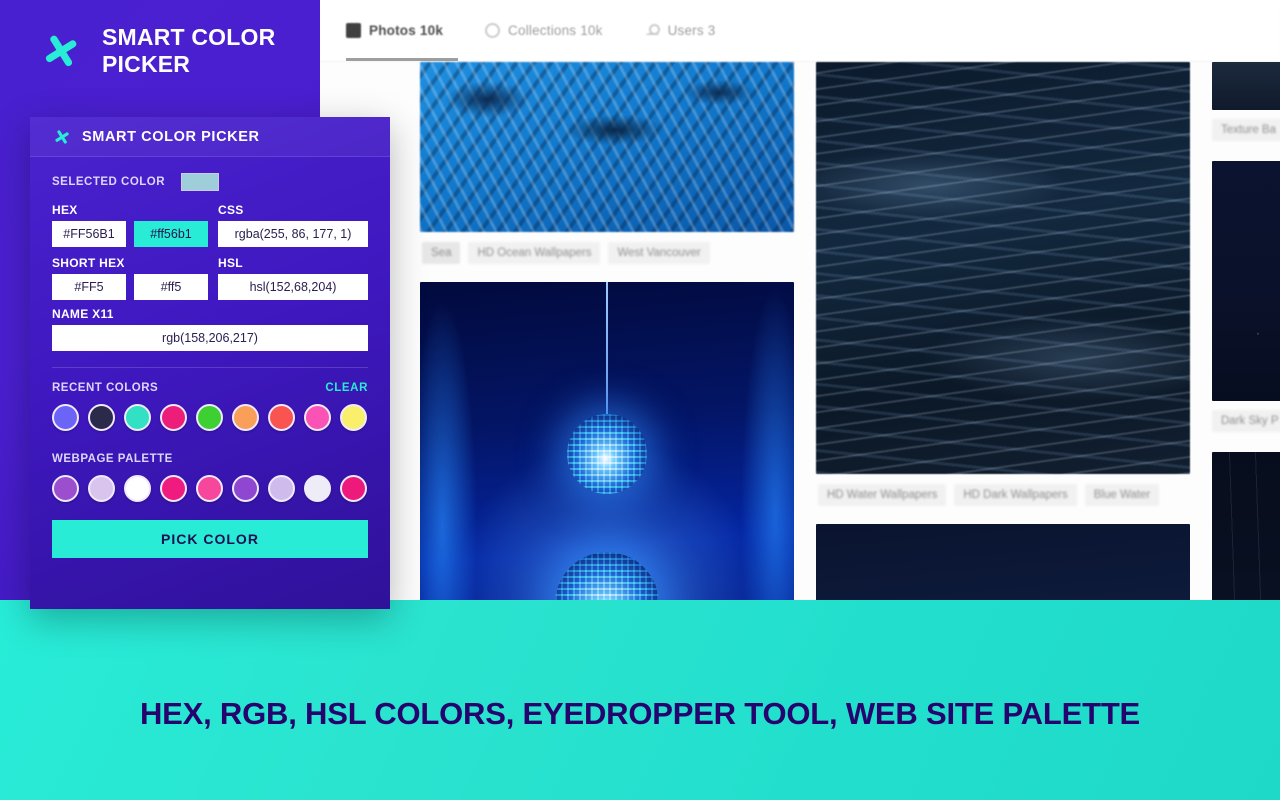  Describe the element at coordinates (171, 234) in the screenshot. I see `hex-lower-input: #ff56b1` at that location.